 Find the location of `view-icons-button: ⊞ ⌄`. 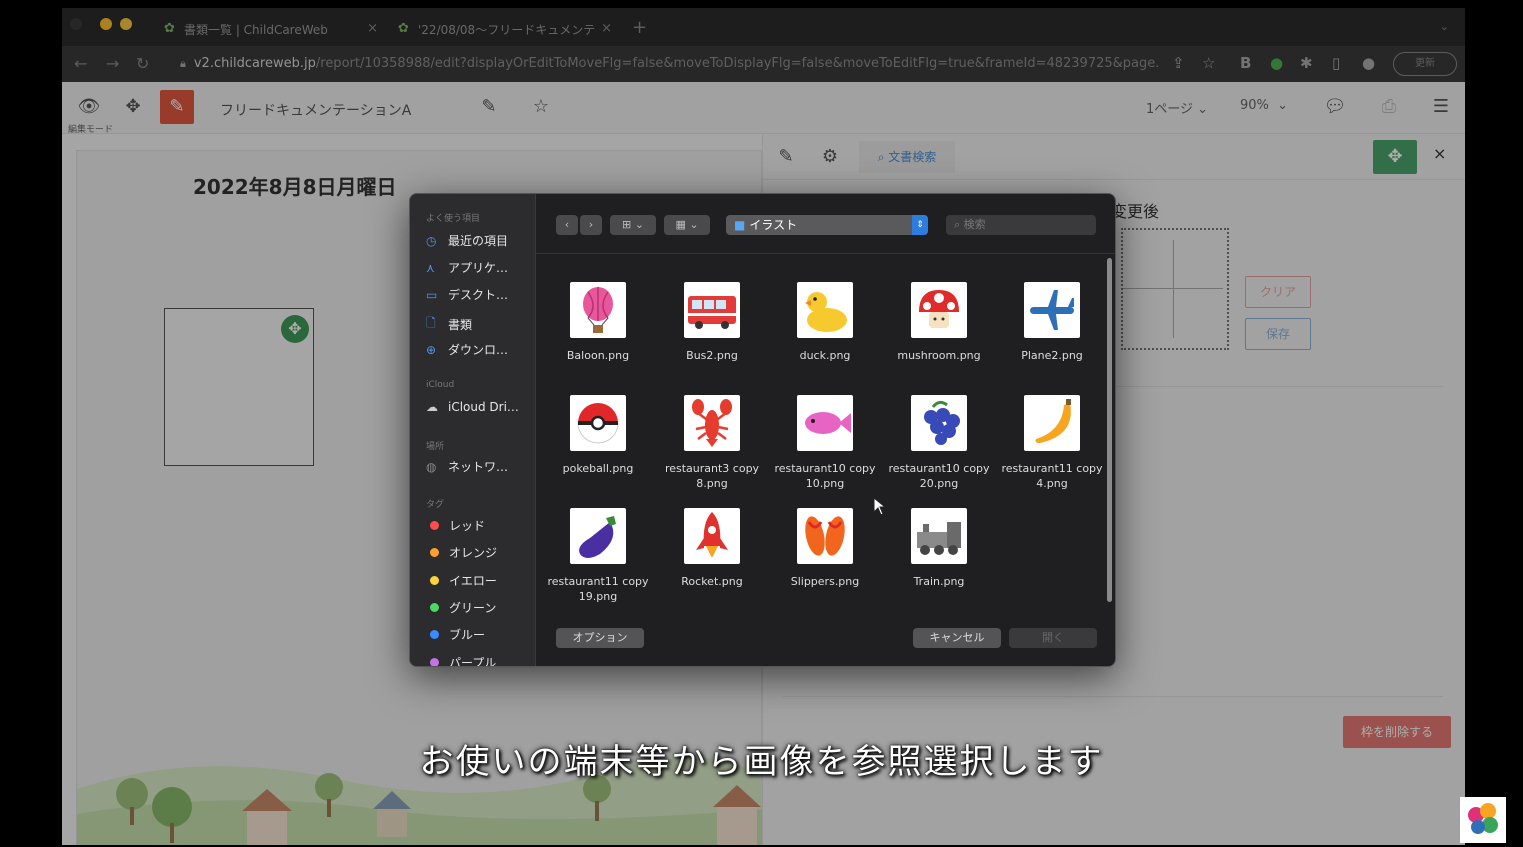

view-icons-button: ⊞ ⌄ is located at coordinates (633, 225).